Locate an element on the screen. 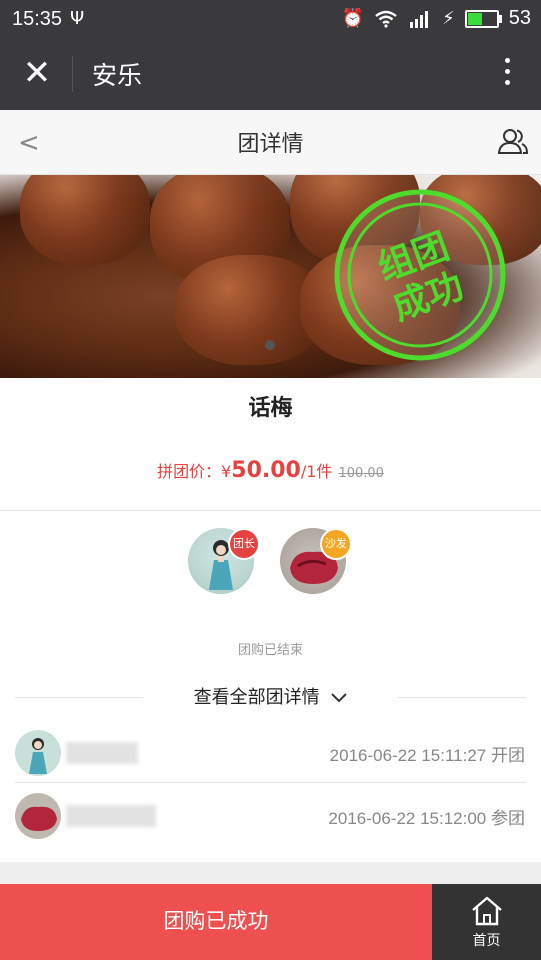 This screenshot has height=960, width=541. alarm-icon: ⏰ is located at coordinates (353, 18).